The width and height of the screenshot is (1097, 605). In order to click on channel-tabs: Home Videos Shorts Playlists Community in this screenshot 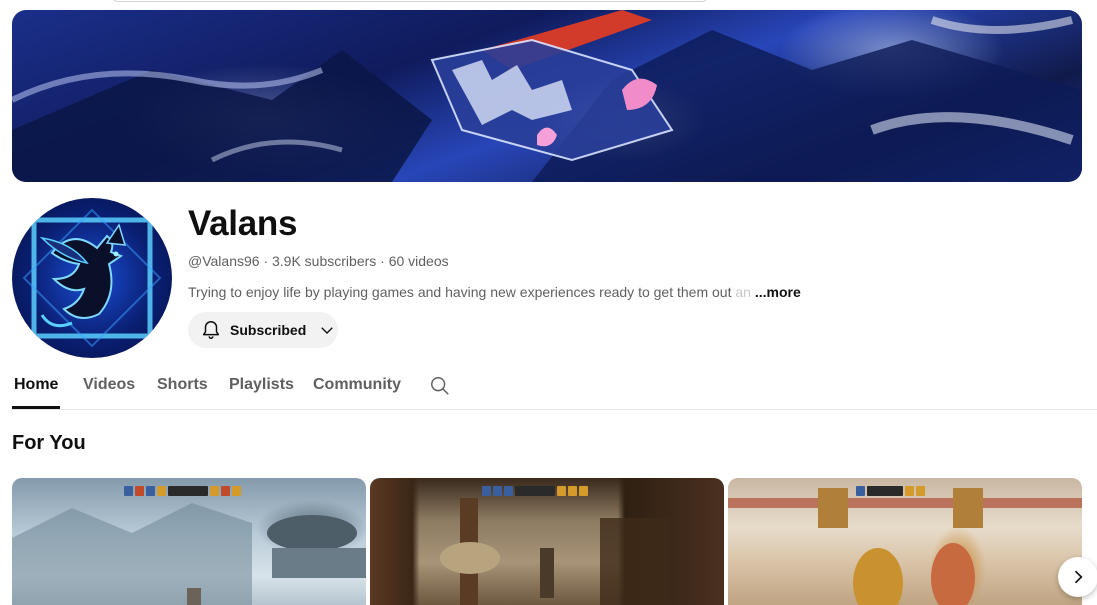, I will do `click(554, 387)`.